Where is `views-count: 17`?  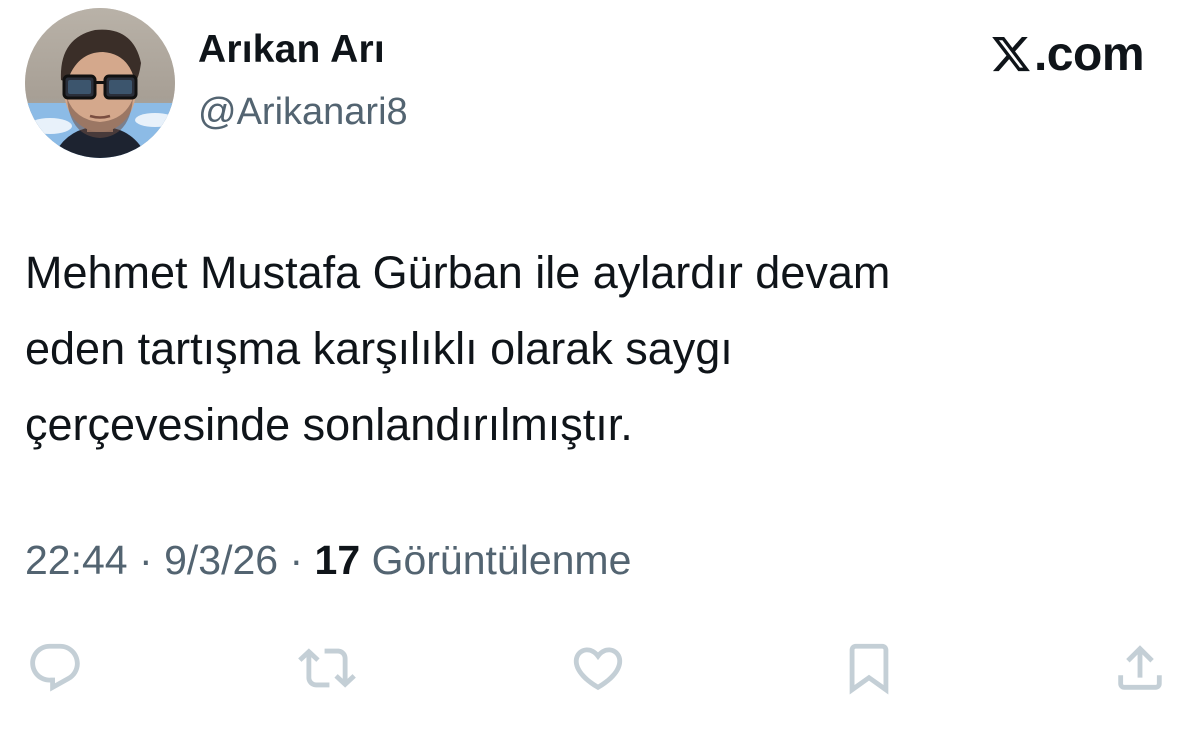 views-count: 17 is located at coordinates (337, 560).